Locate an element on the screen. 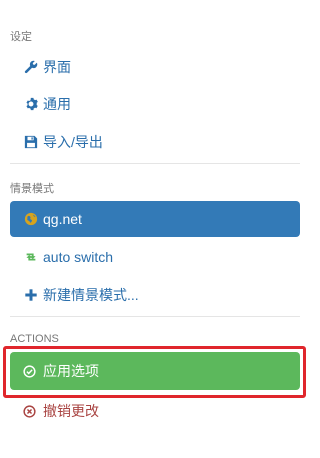  apply-options-label: 应用选项 is located at coordinates (71, 371).